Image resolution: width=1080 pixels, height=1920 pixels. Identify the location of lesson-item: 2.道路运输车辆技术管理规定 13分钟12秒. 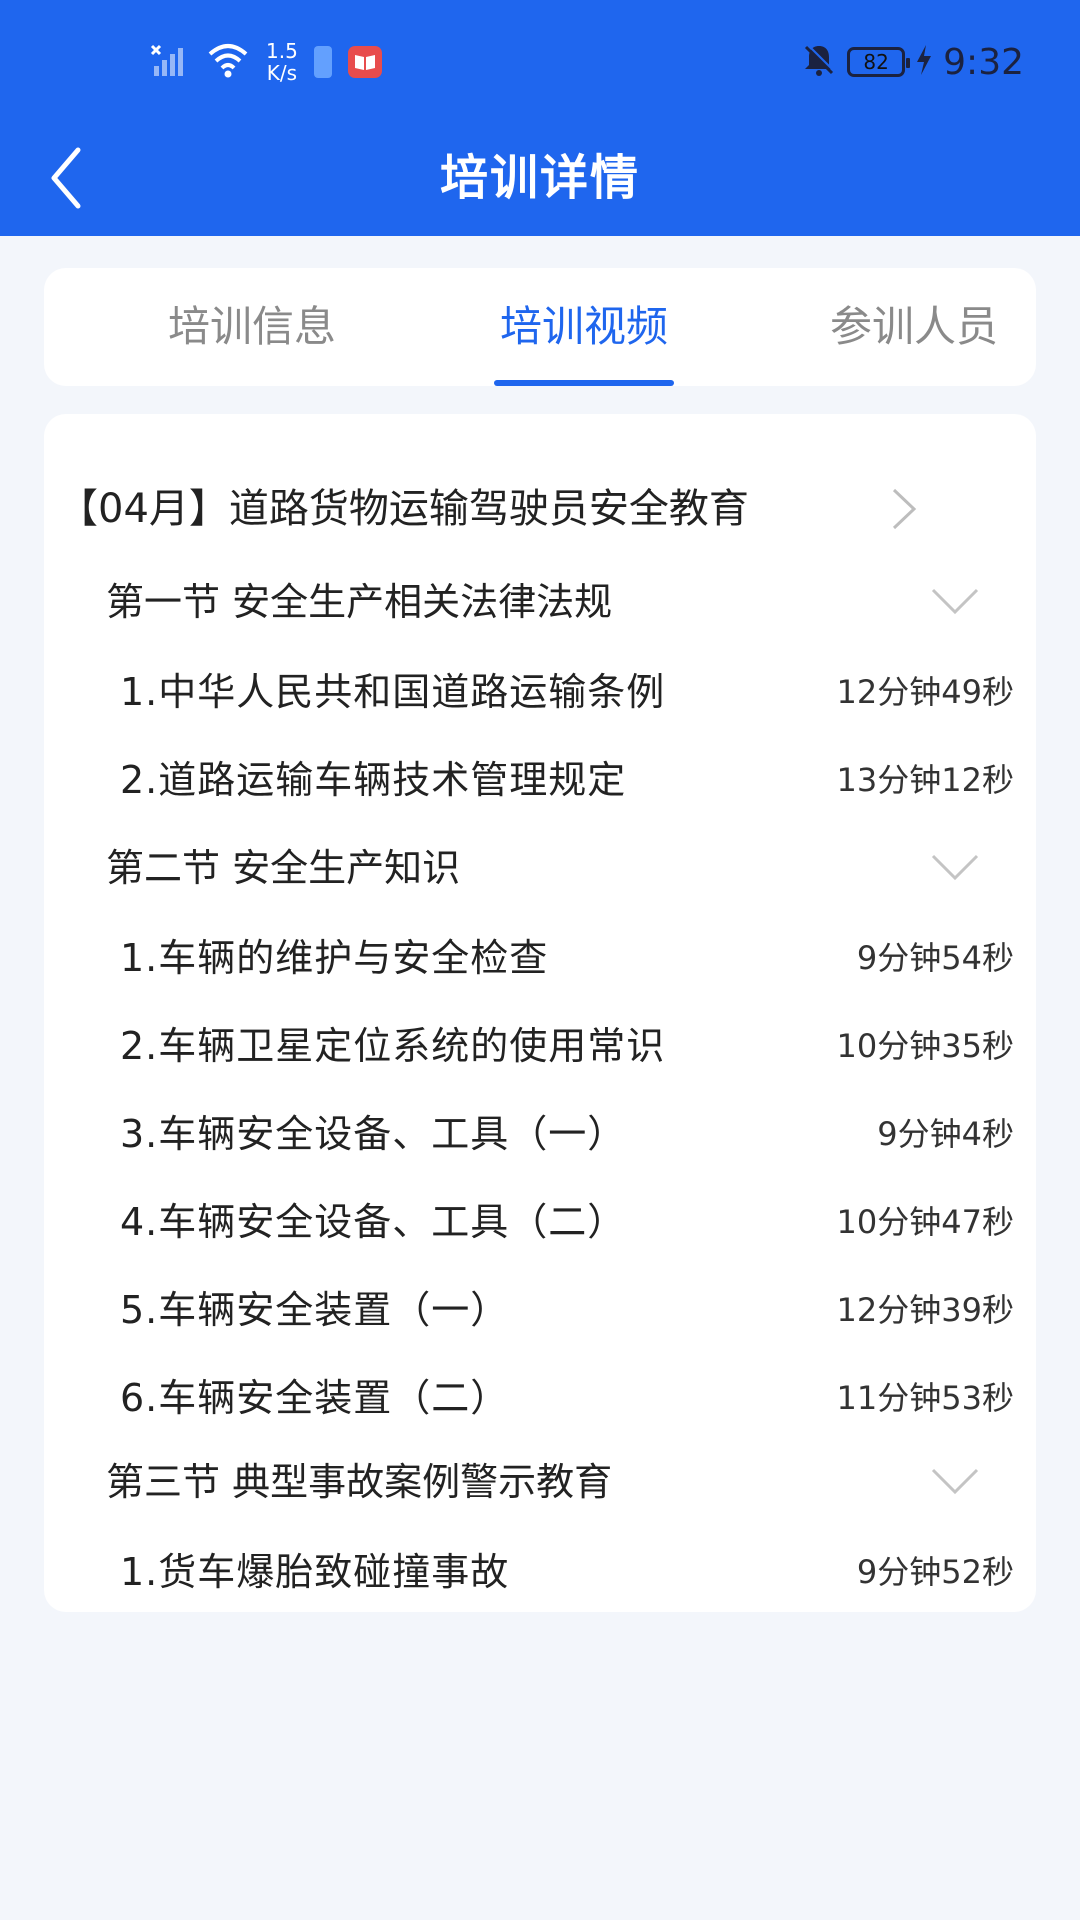
(540, 780).